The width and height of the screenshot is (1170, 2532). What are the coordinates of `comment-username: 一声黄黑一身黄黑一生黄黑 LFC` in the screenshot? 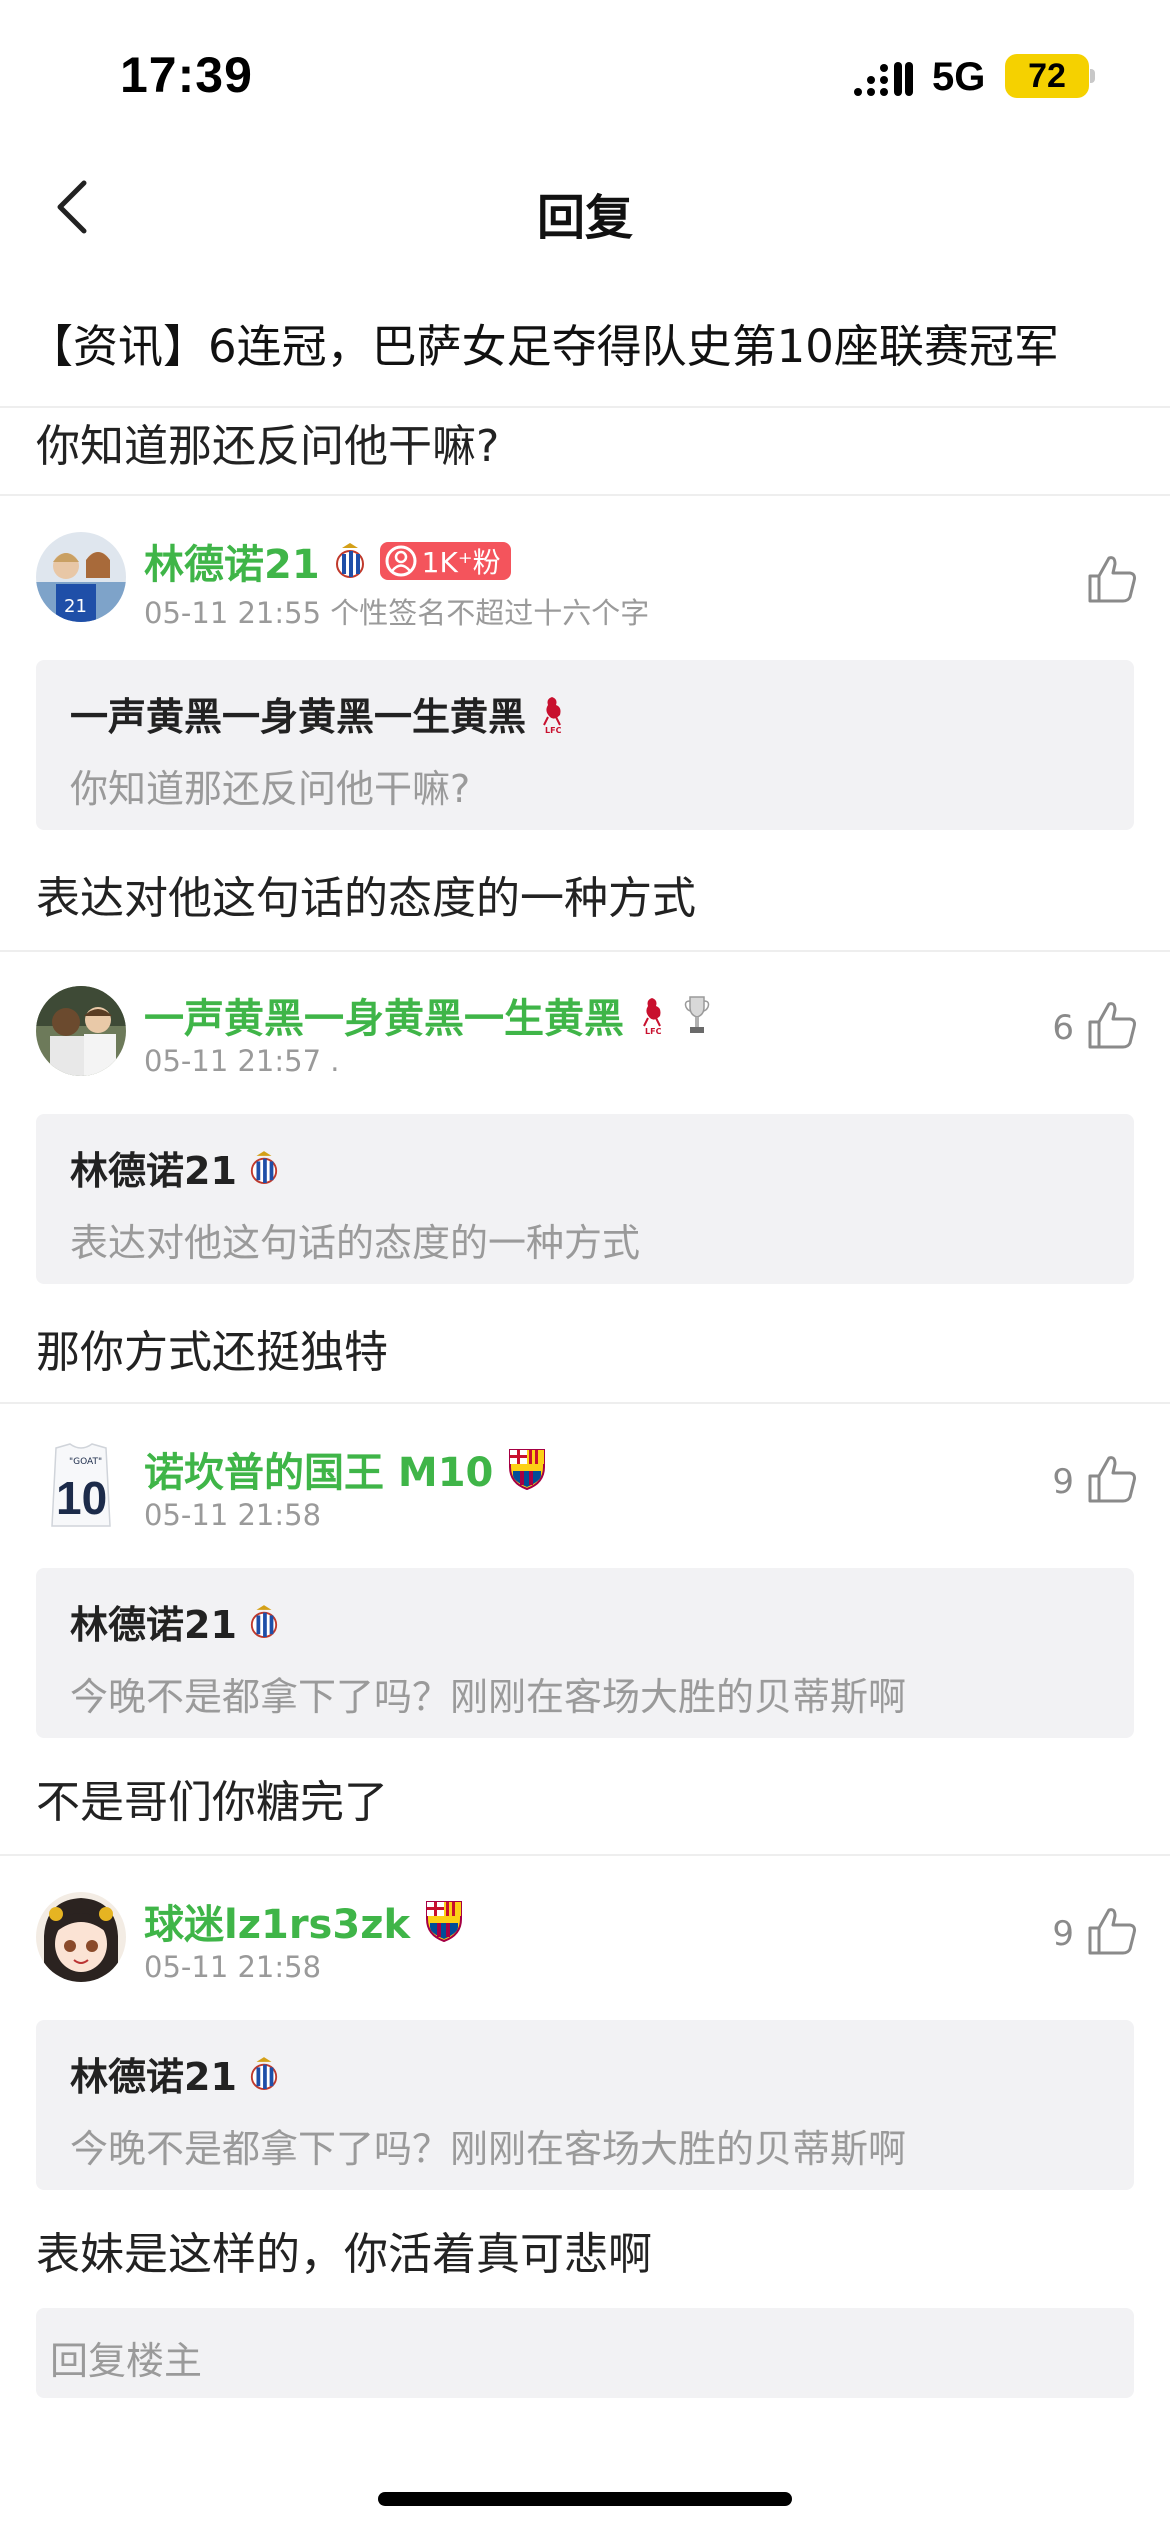 It's located at (428, 1015).